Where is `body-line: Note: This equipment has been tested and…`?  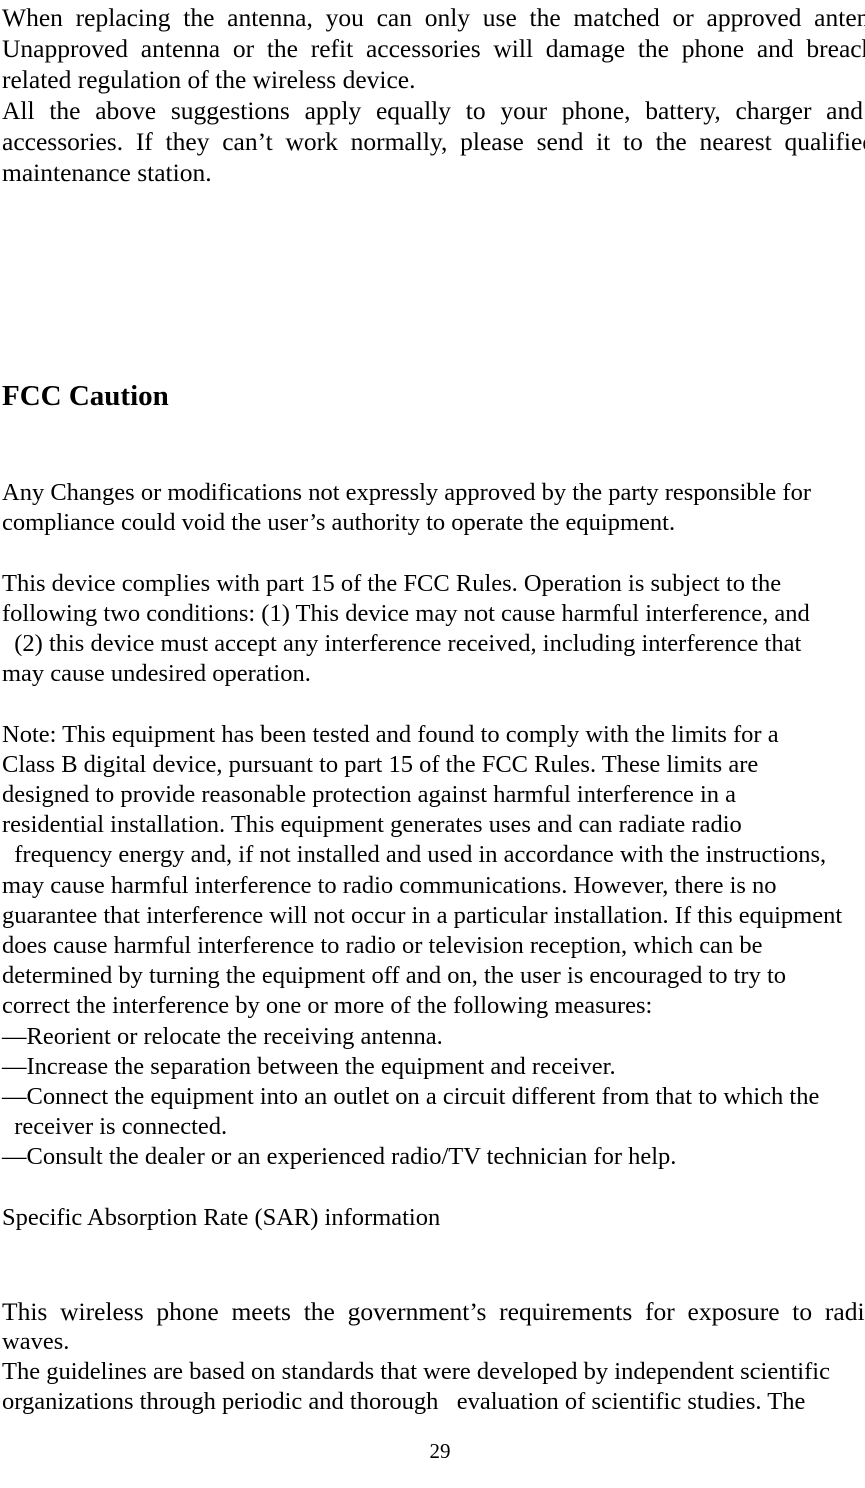 body-line: Note: This equipment has been tested and… is located at coordinates (390, 734).